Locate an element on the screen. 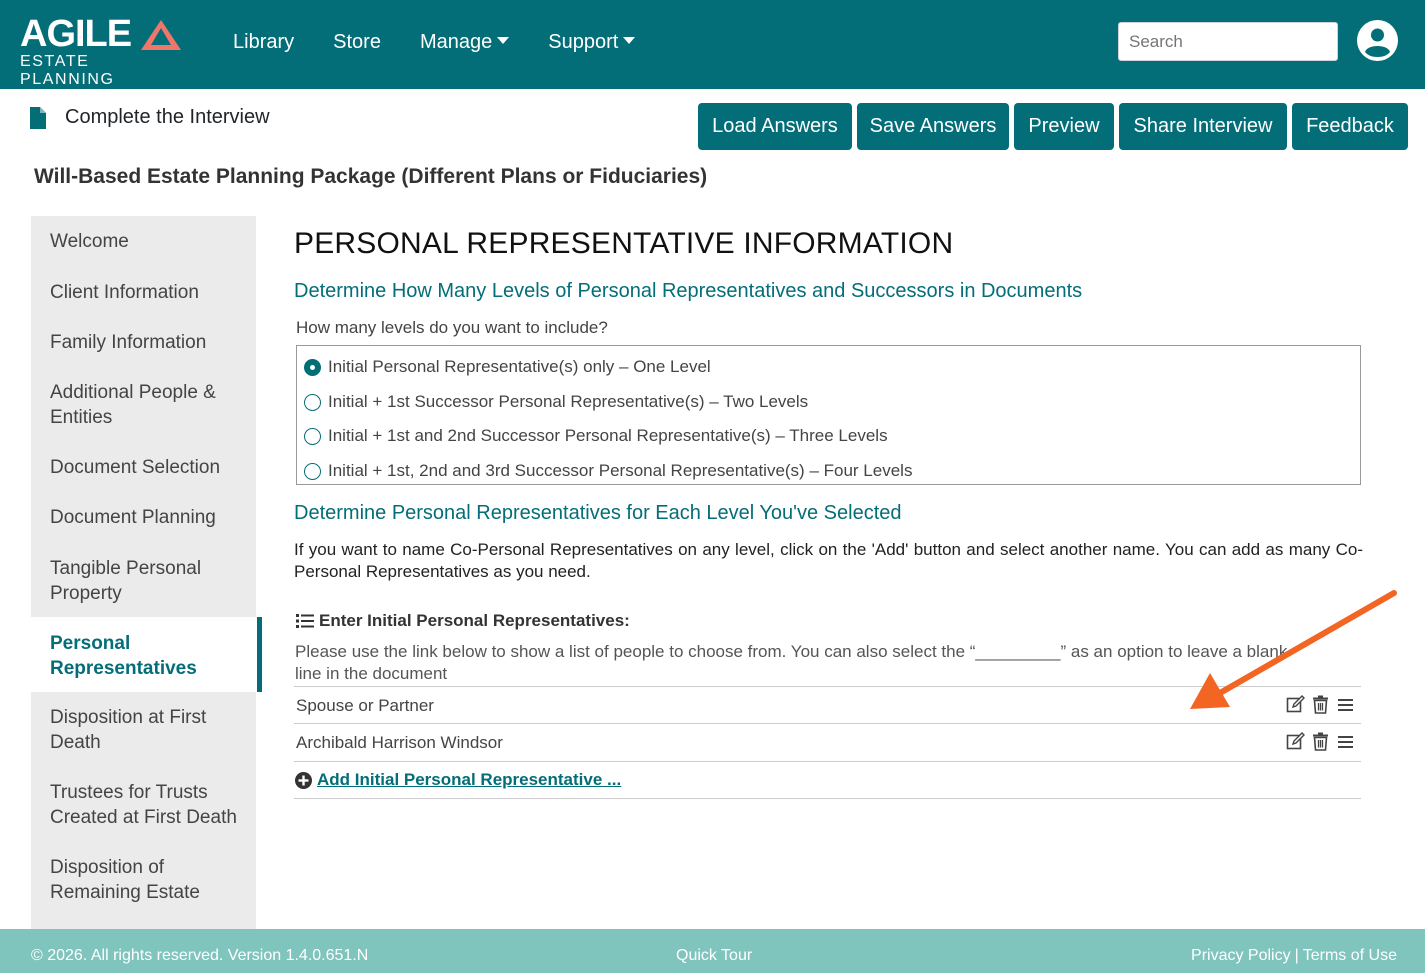 This screenshot has height=973, width=1425. brand-logo: AGILE ESTATE PLANNING is located at coordinates (102, 50).